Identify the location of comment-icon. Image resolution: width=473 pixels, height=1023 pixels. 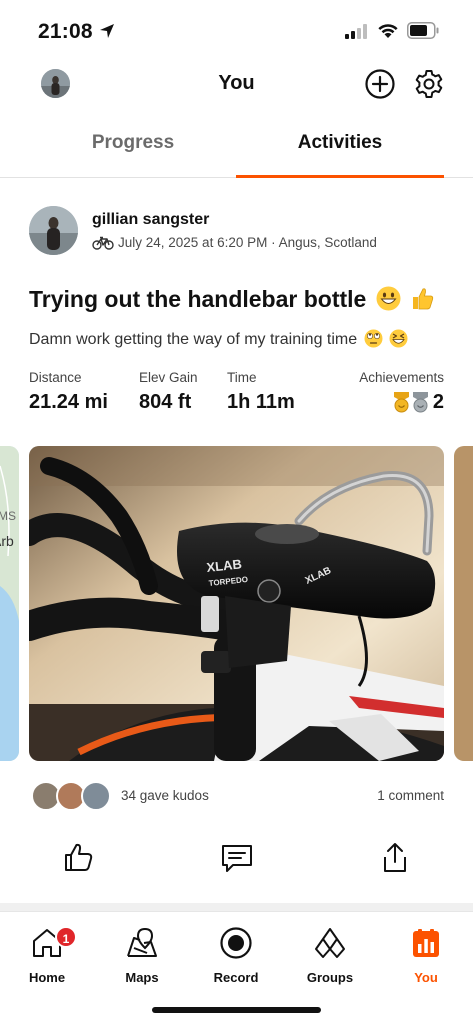
(237, 858).